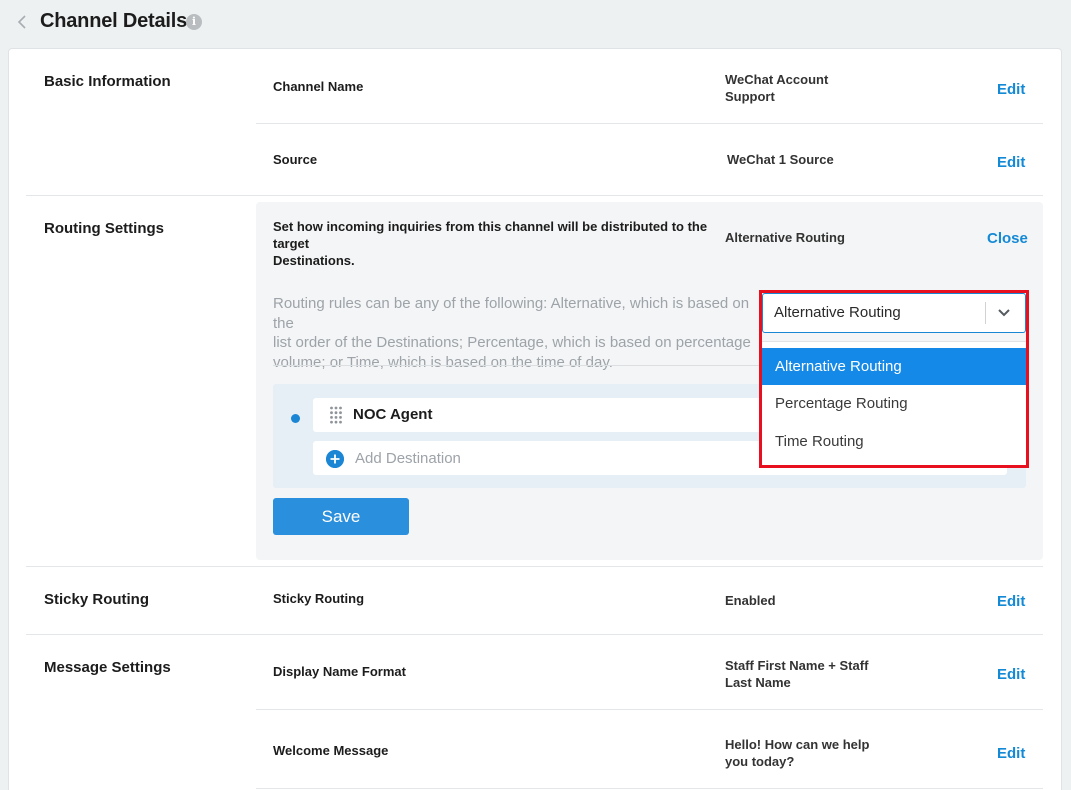 The height and width of the screenshot is (790, 1071). What do you see at coordinates (797, 665) in the screenshot?
I see `value-line: Staff First Name + Staff` at bounding box center [797, 665].